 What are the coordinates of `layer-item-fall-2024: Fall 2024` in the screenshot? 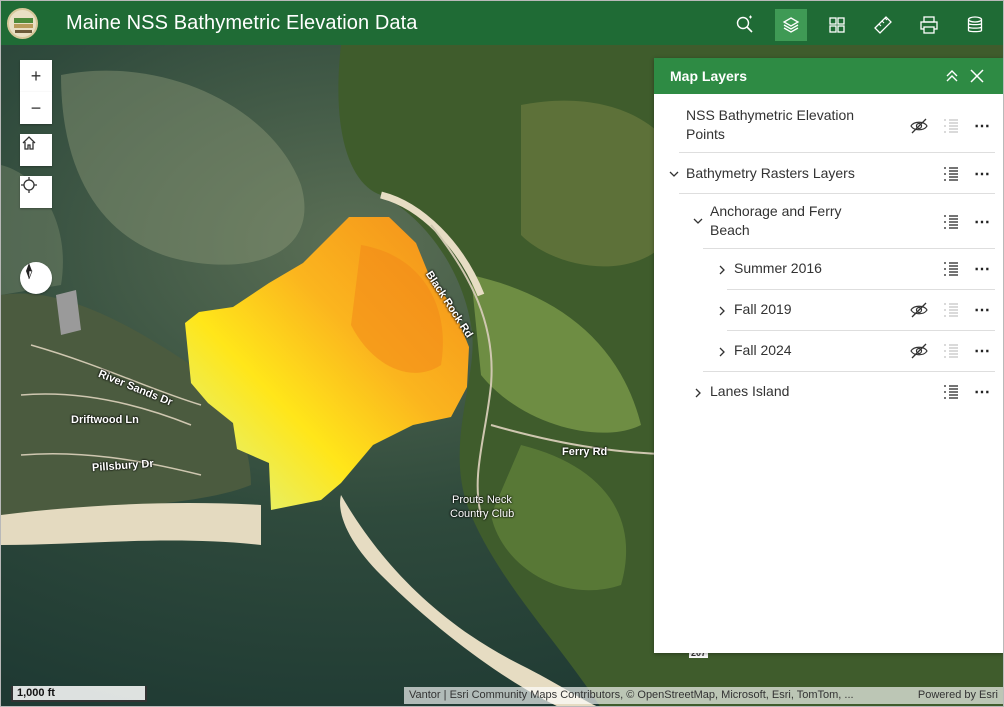 It's located at (763, 350).